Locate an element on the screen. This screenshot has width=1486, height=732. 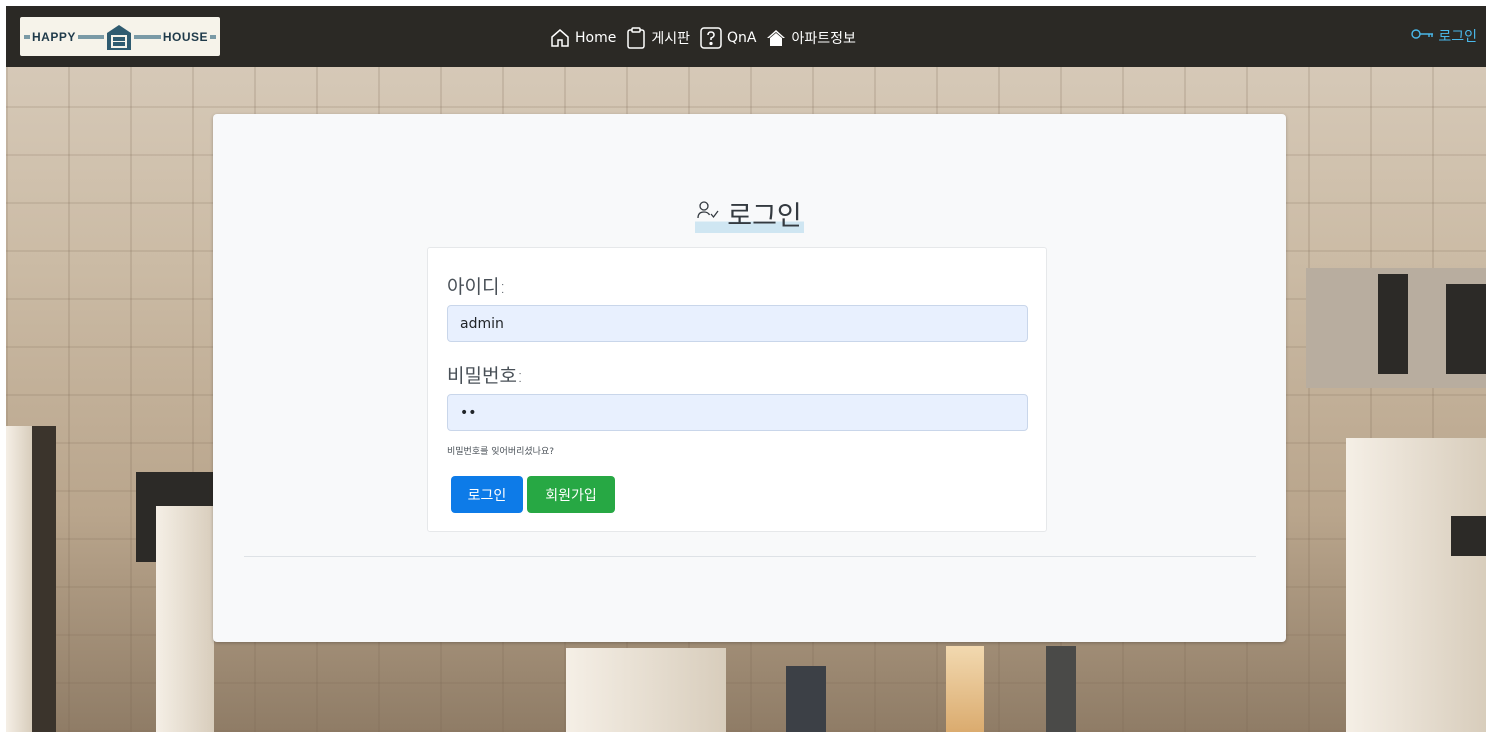
home-icon is located at coordinates (560, 38).